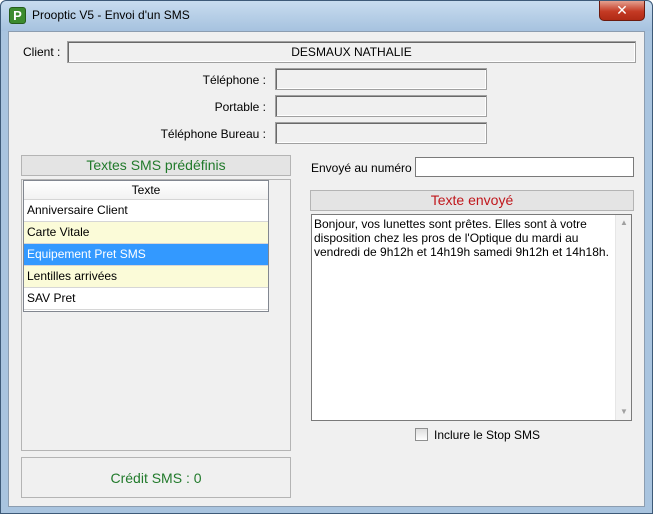 The height and width of the screenshot is (514, 653). Describe the element at coordinates (351, 52) in the screenshot. I see `client-name-field: DESMAUX NATHALIE` at that location.